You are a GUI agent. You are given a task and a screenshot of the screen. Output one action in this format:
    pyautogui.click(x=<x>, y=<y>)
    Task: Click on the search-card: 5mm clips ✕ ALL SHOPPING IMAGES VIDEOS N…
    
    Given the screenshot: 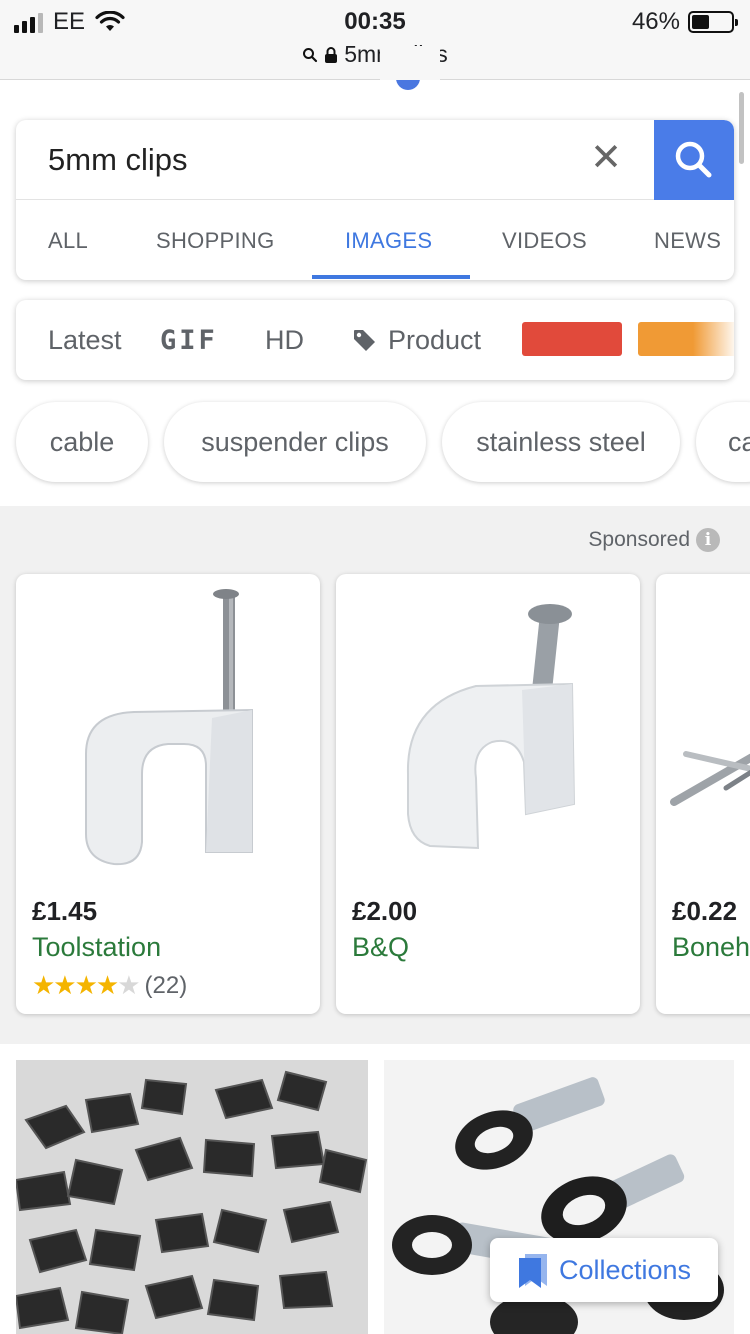 What is the action you would take?
    pyautogui.click(x=375, y=200)
    